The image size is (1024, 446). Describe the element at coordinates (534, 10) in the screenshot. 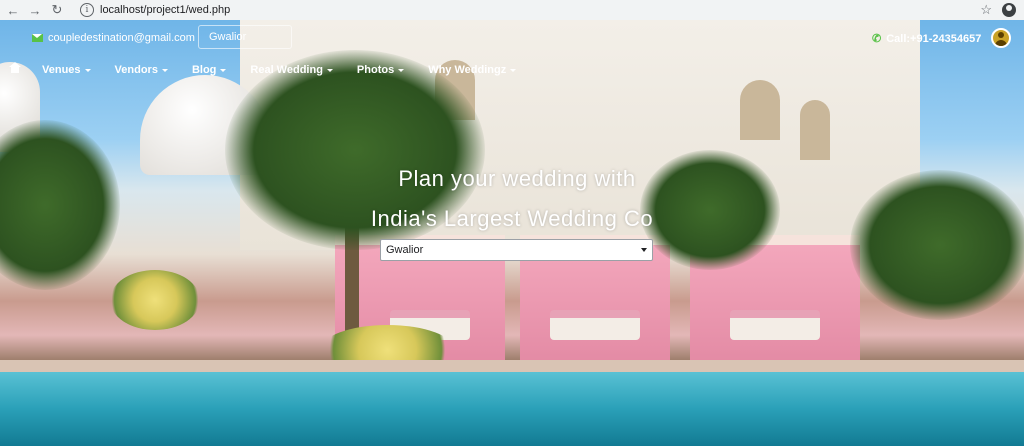

I see `address-bar: i localhost/project1/wed.php` at that location.